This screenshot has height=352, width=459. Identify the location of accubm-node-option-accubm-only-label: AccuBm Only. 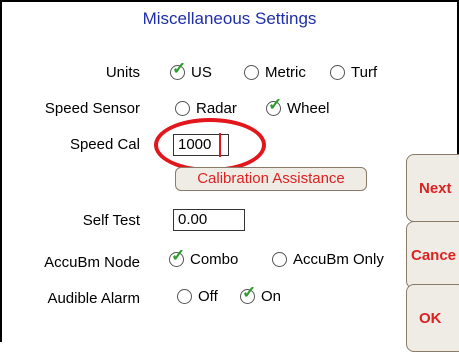
(338, 259).